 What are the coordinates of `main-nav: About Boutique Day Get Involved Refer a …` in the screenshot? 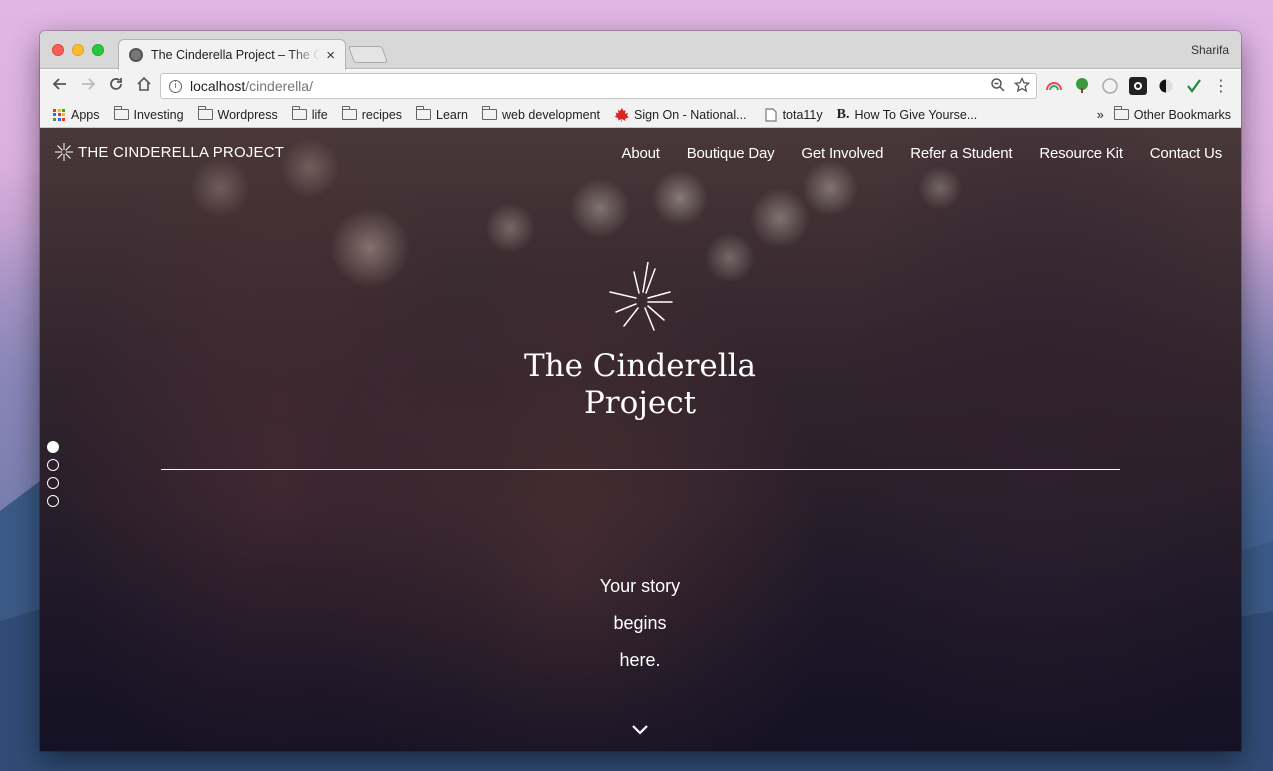 It's located at (922, 153).